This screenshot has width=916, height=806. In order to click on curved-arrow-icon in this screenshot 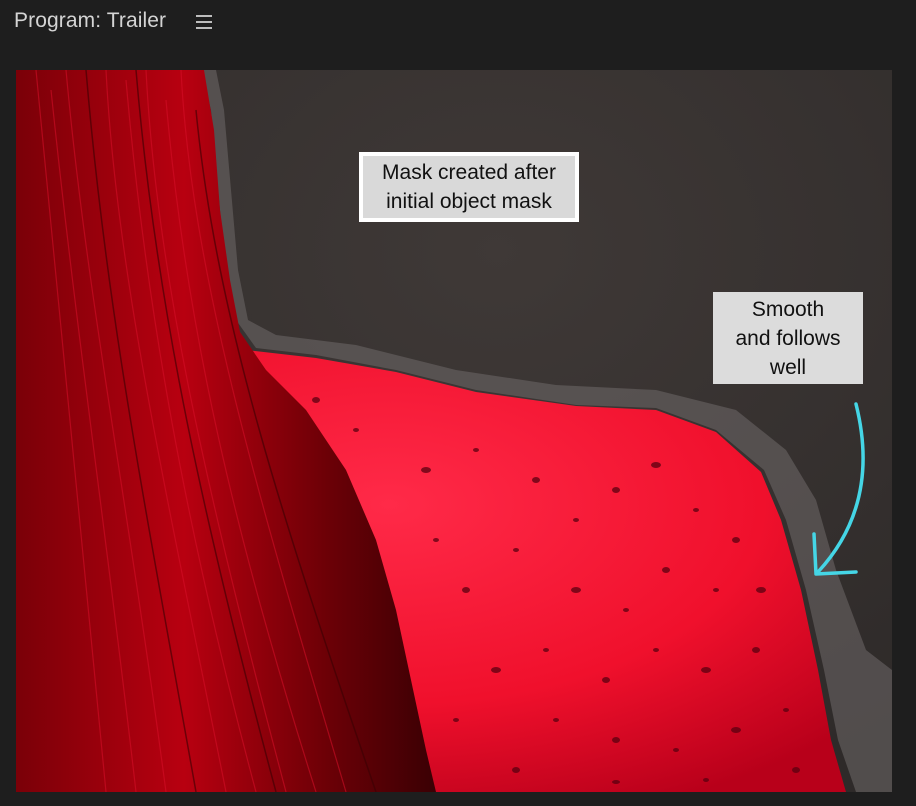, I will do `click(838, 489)`.